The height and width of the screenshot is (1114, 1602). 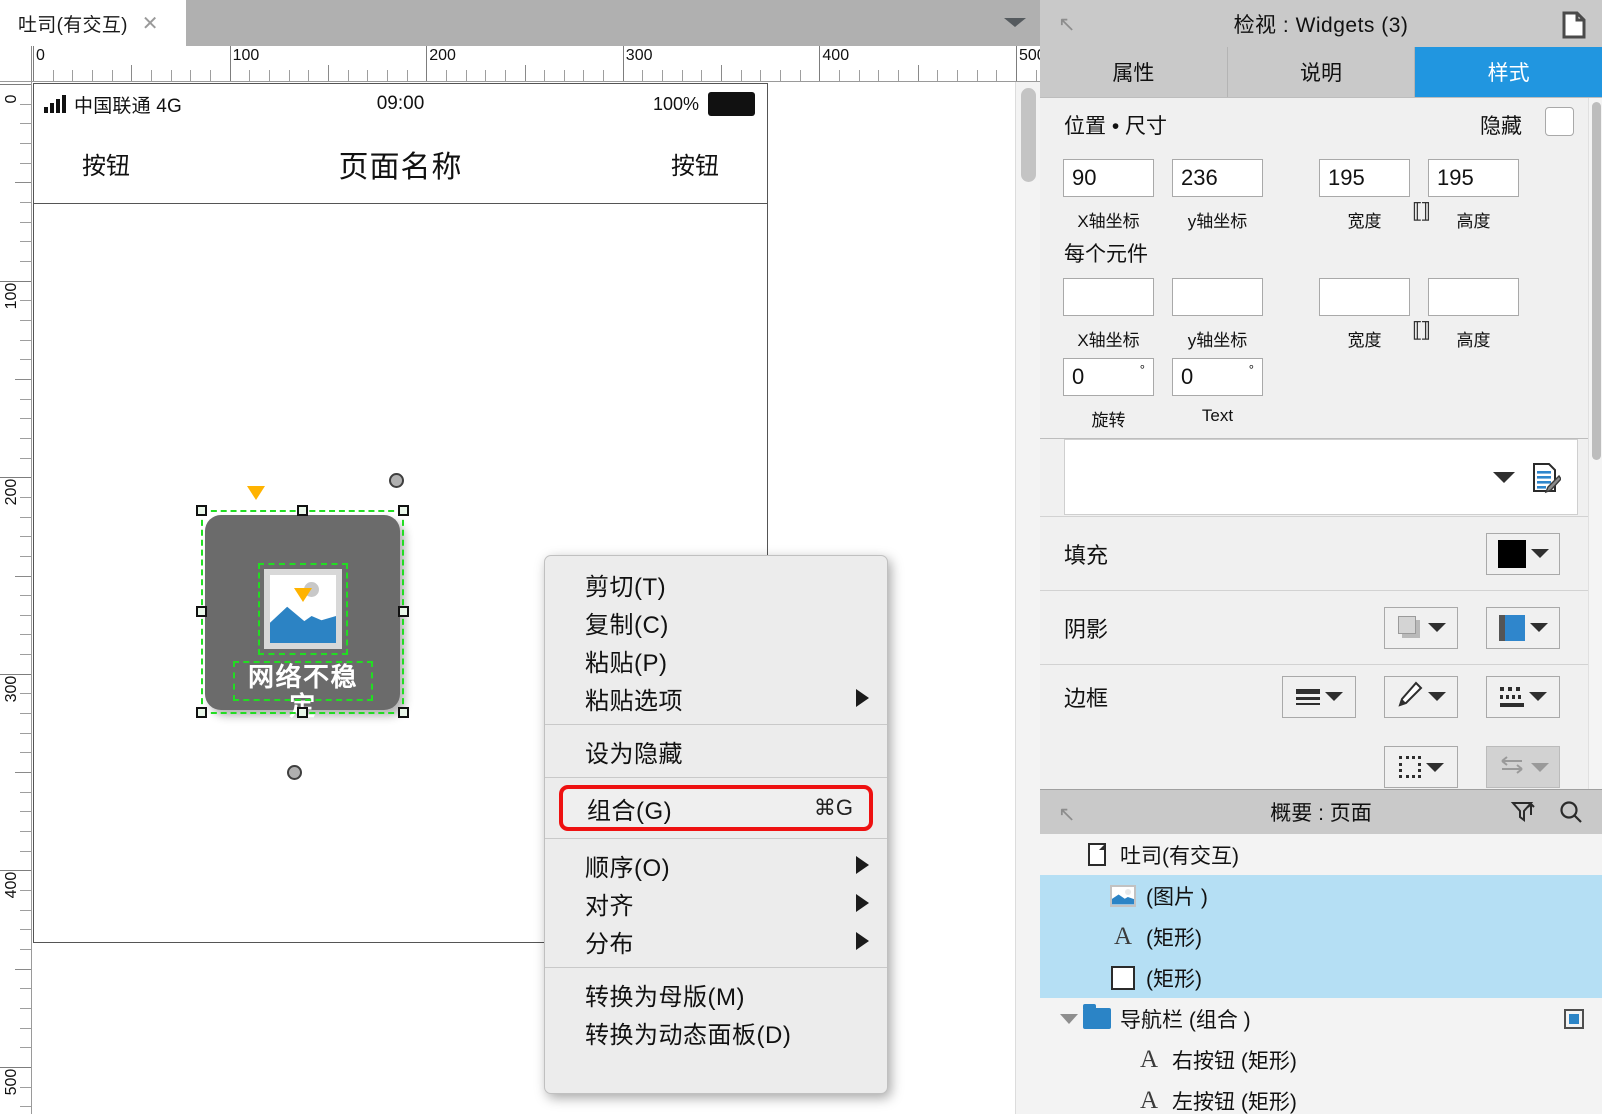 I want to click on menu-item-label: 转换为动态面板(D), so click(x=688, y=1035).